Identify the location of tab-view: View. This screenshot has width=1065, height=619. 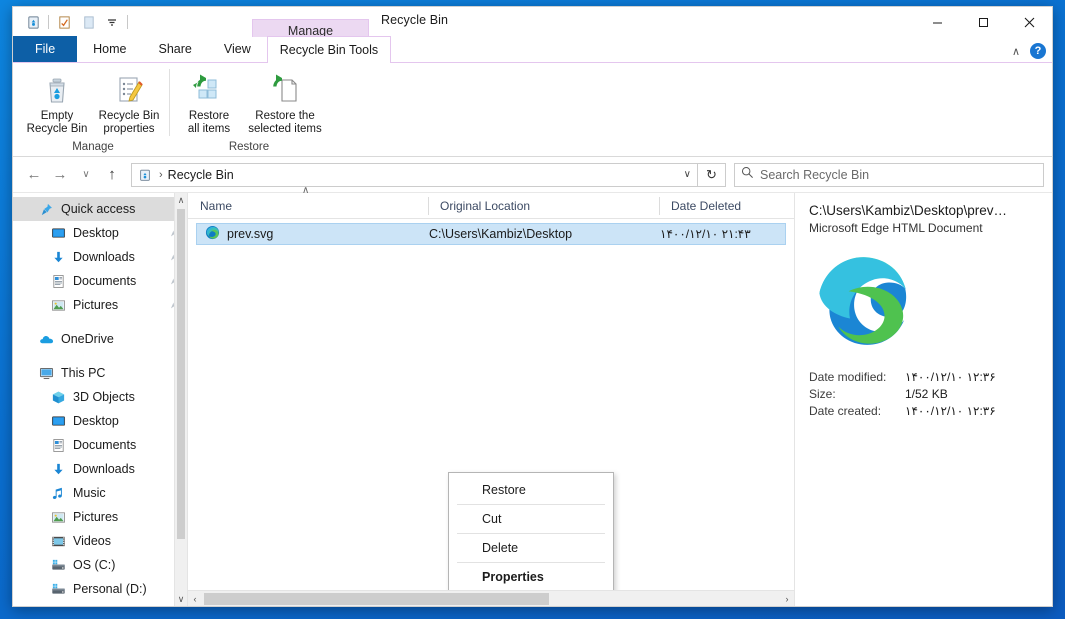
(237, 49).